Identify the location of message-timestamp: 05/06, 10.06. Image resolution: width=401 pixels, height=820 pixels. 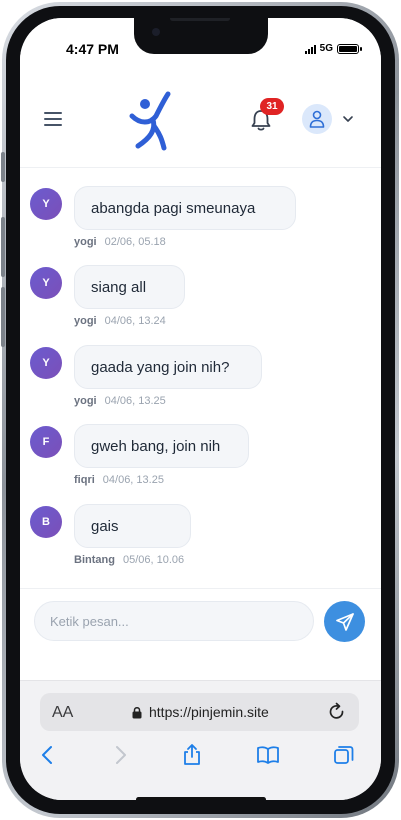
(153, 560).